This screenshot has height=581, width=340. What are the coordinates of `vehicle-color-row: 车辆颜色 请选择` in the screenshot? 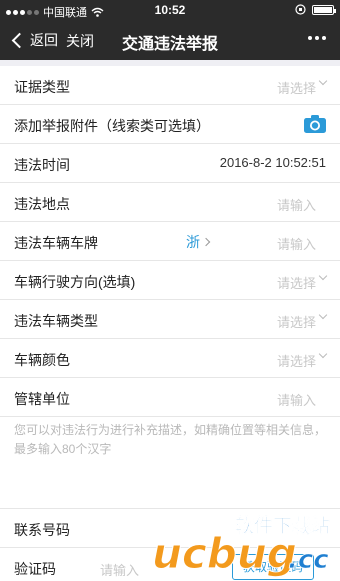 It's located at (170, 358).